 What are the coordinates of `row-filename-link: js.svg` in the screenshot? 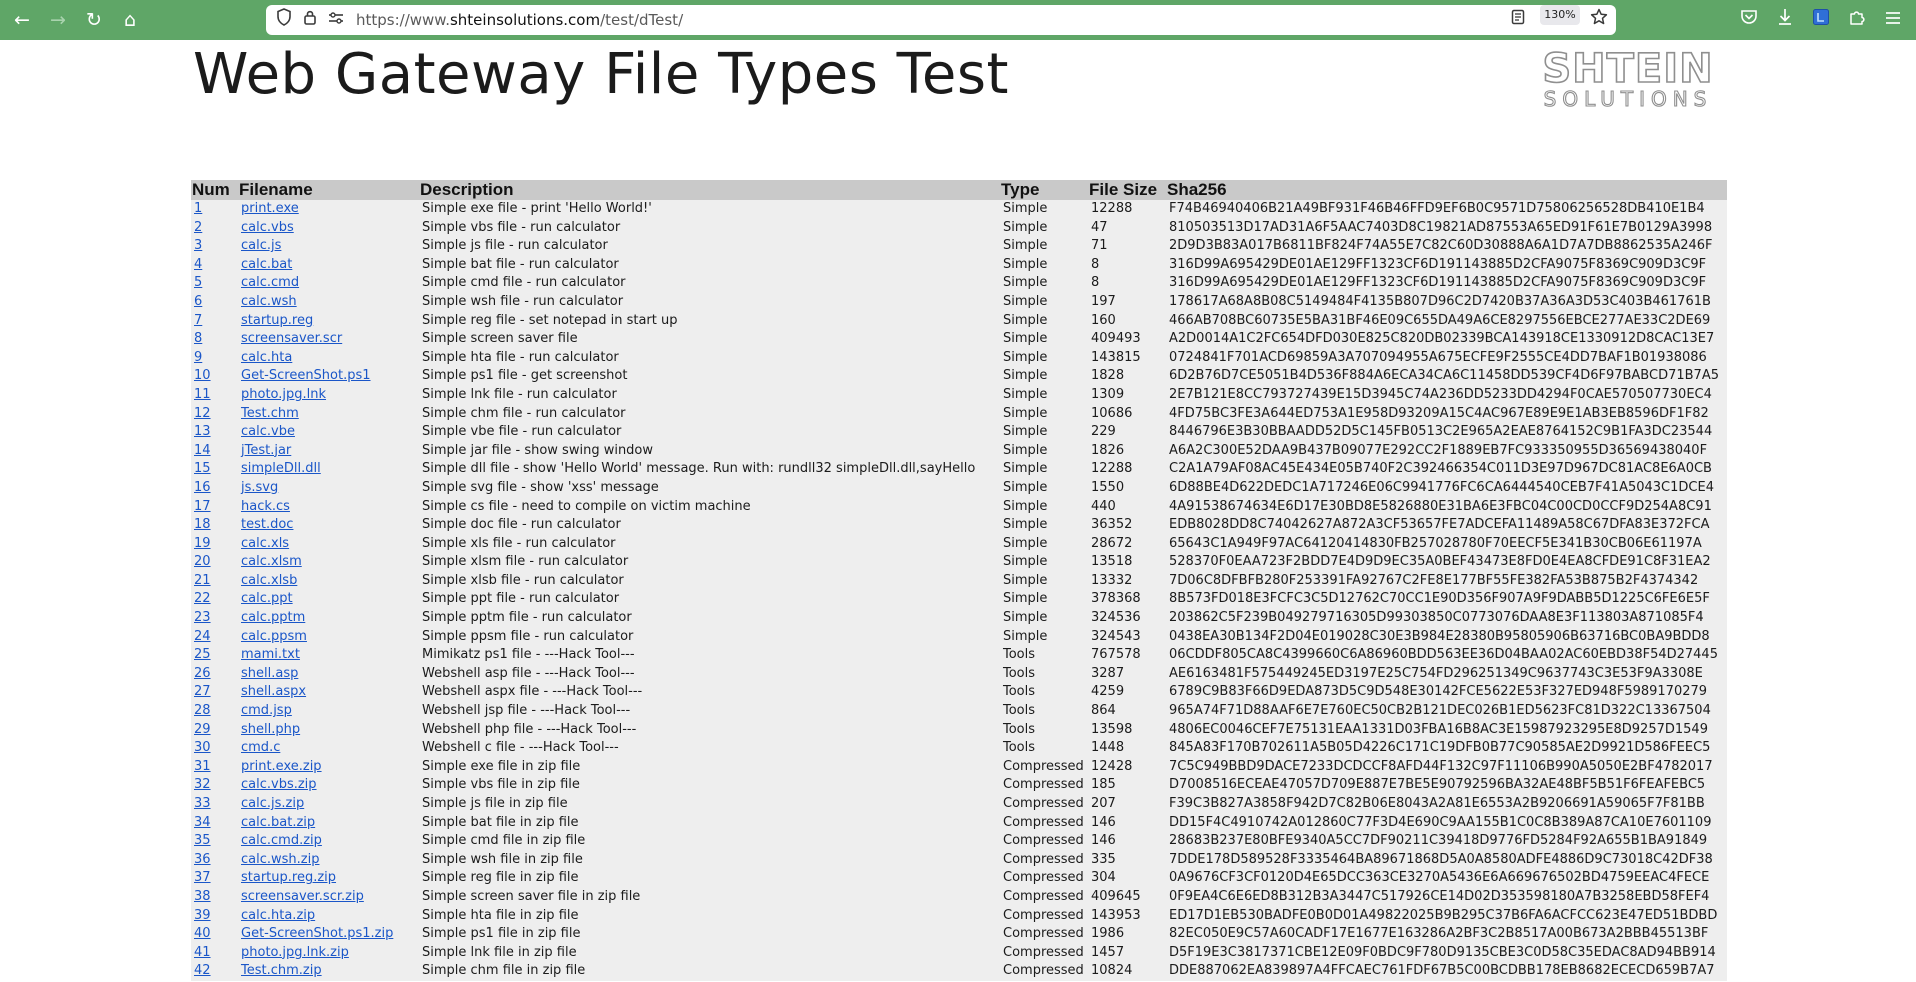 It's located at (259, 487).